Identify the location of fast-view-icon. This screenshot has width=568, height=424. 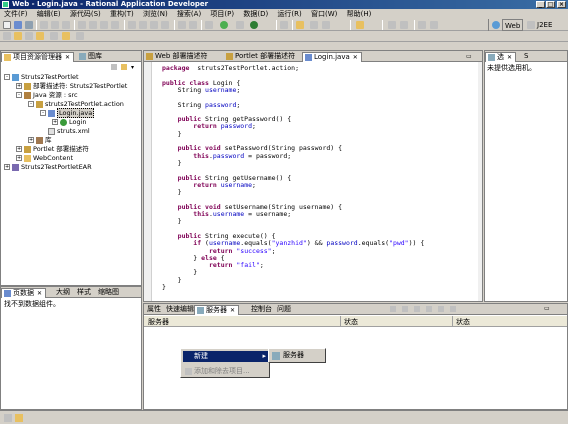
(8, 418).